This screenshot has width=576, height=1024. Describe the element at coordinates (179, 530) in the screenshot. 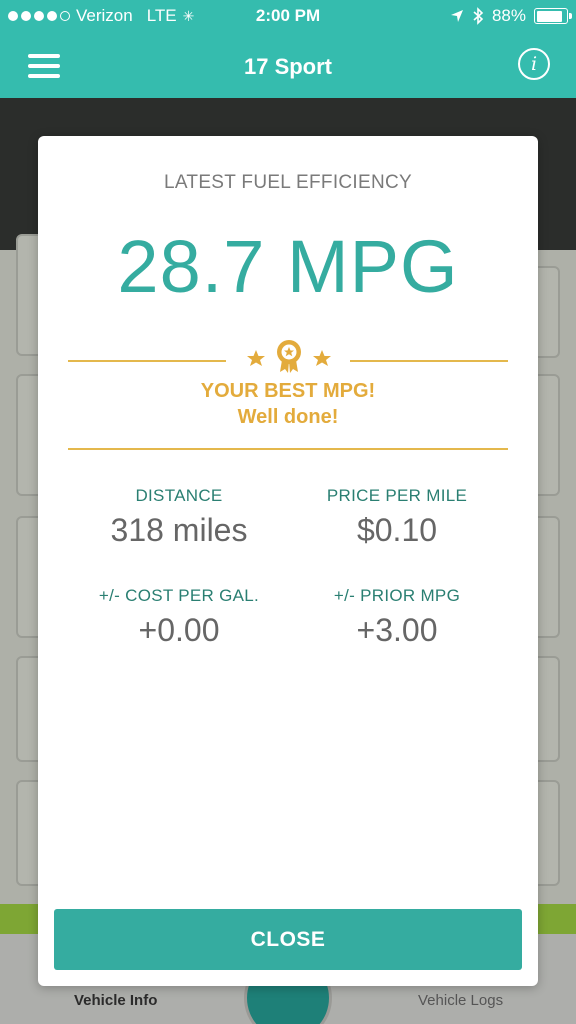

I see `stat-value: 318 miles` at that location.